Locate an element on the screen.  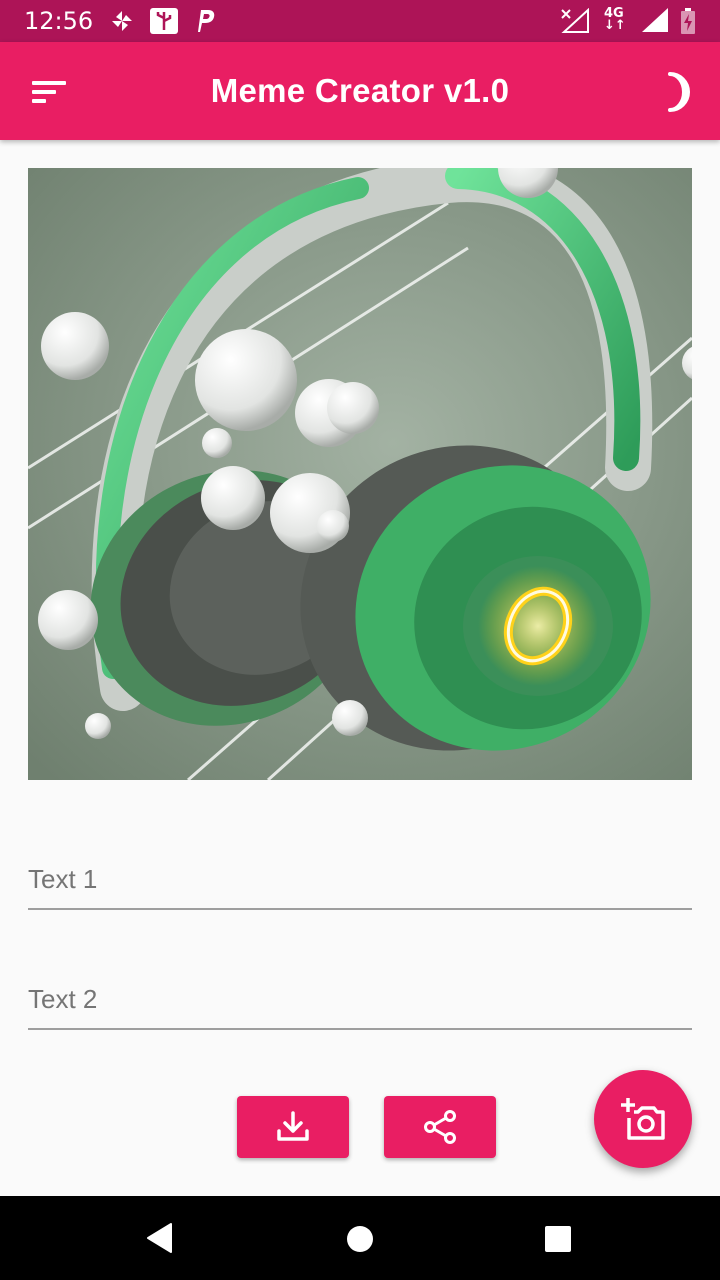
text1-input is located at coordinates (360, 880).